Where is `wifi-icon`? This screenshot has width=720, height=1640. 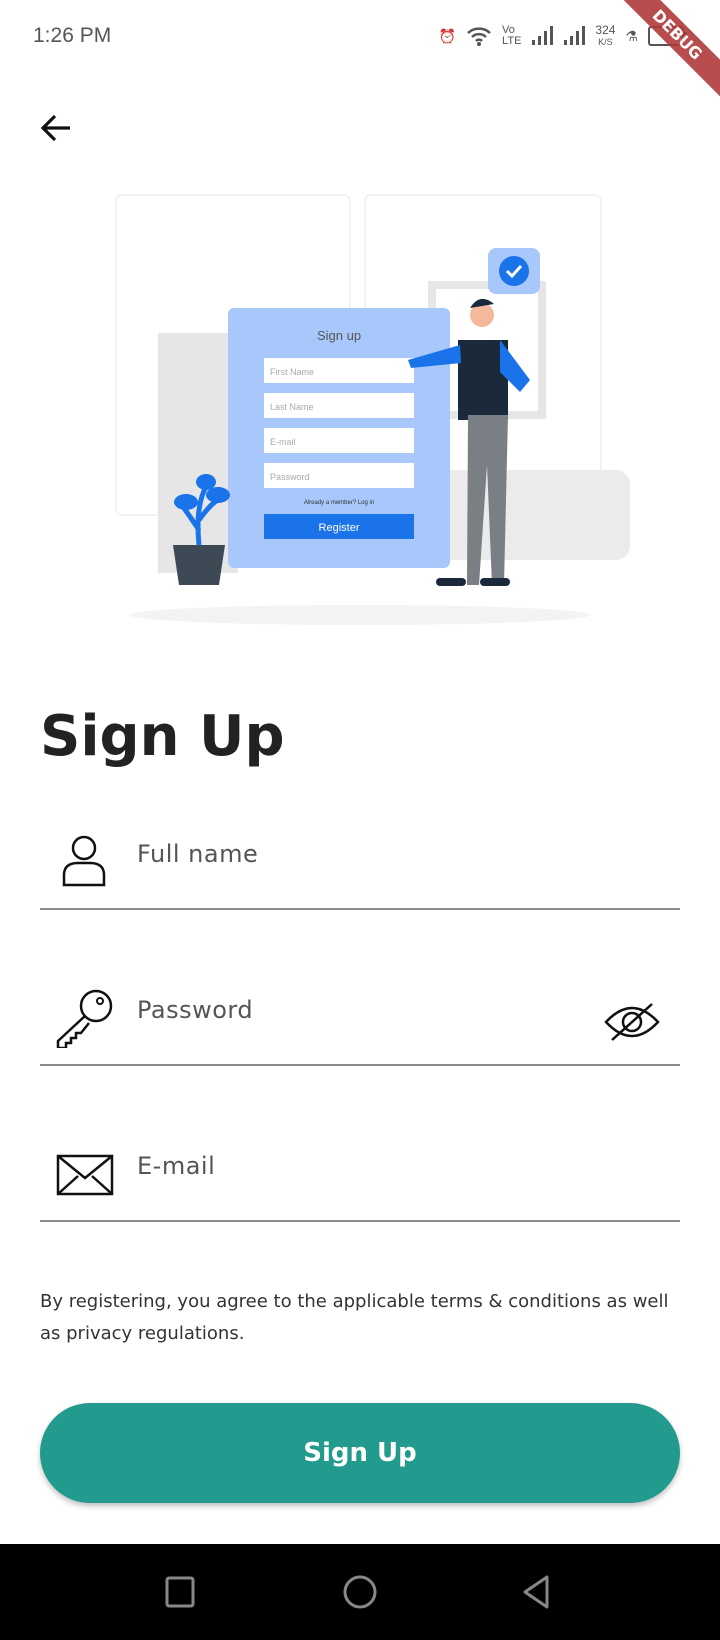
wifi-icon is located at coordinates (479, 36).